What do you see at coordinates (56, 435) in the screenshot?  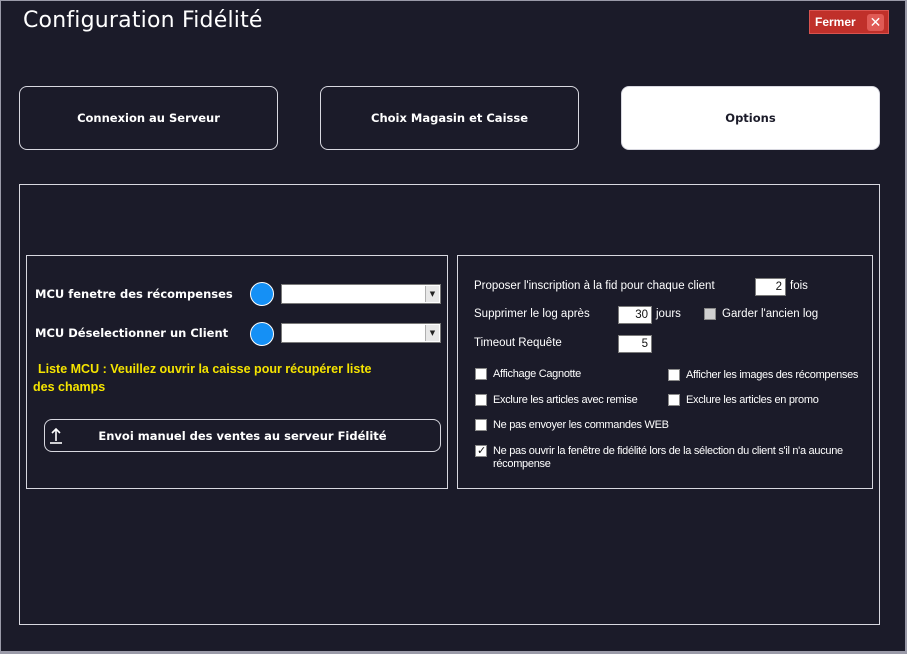 I see `upload-icon` at bounding box center [56, 435].